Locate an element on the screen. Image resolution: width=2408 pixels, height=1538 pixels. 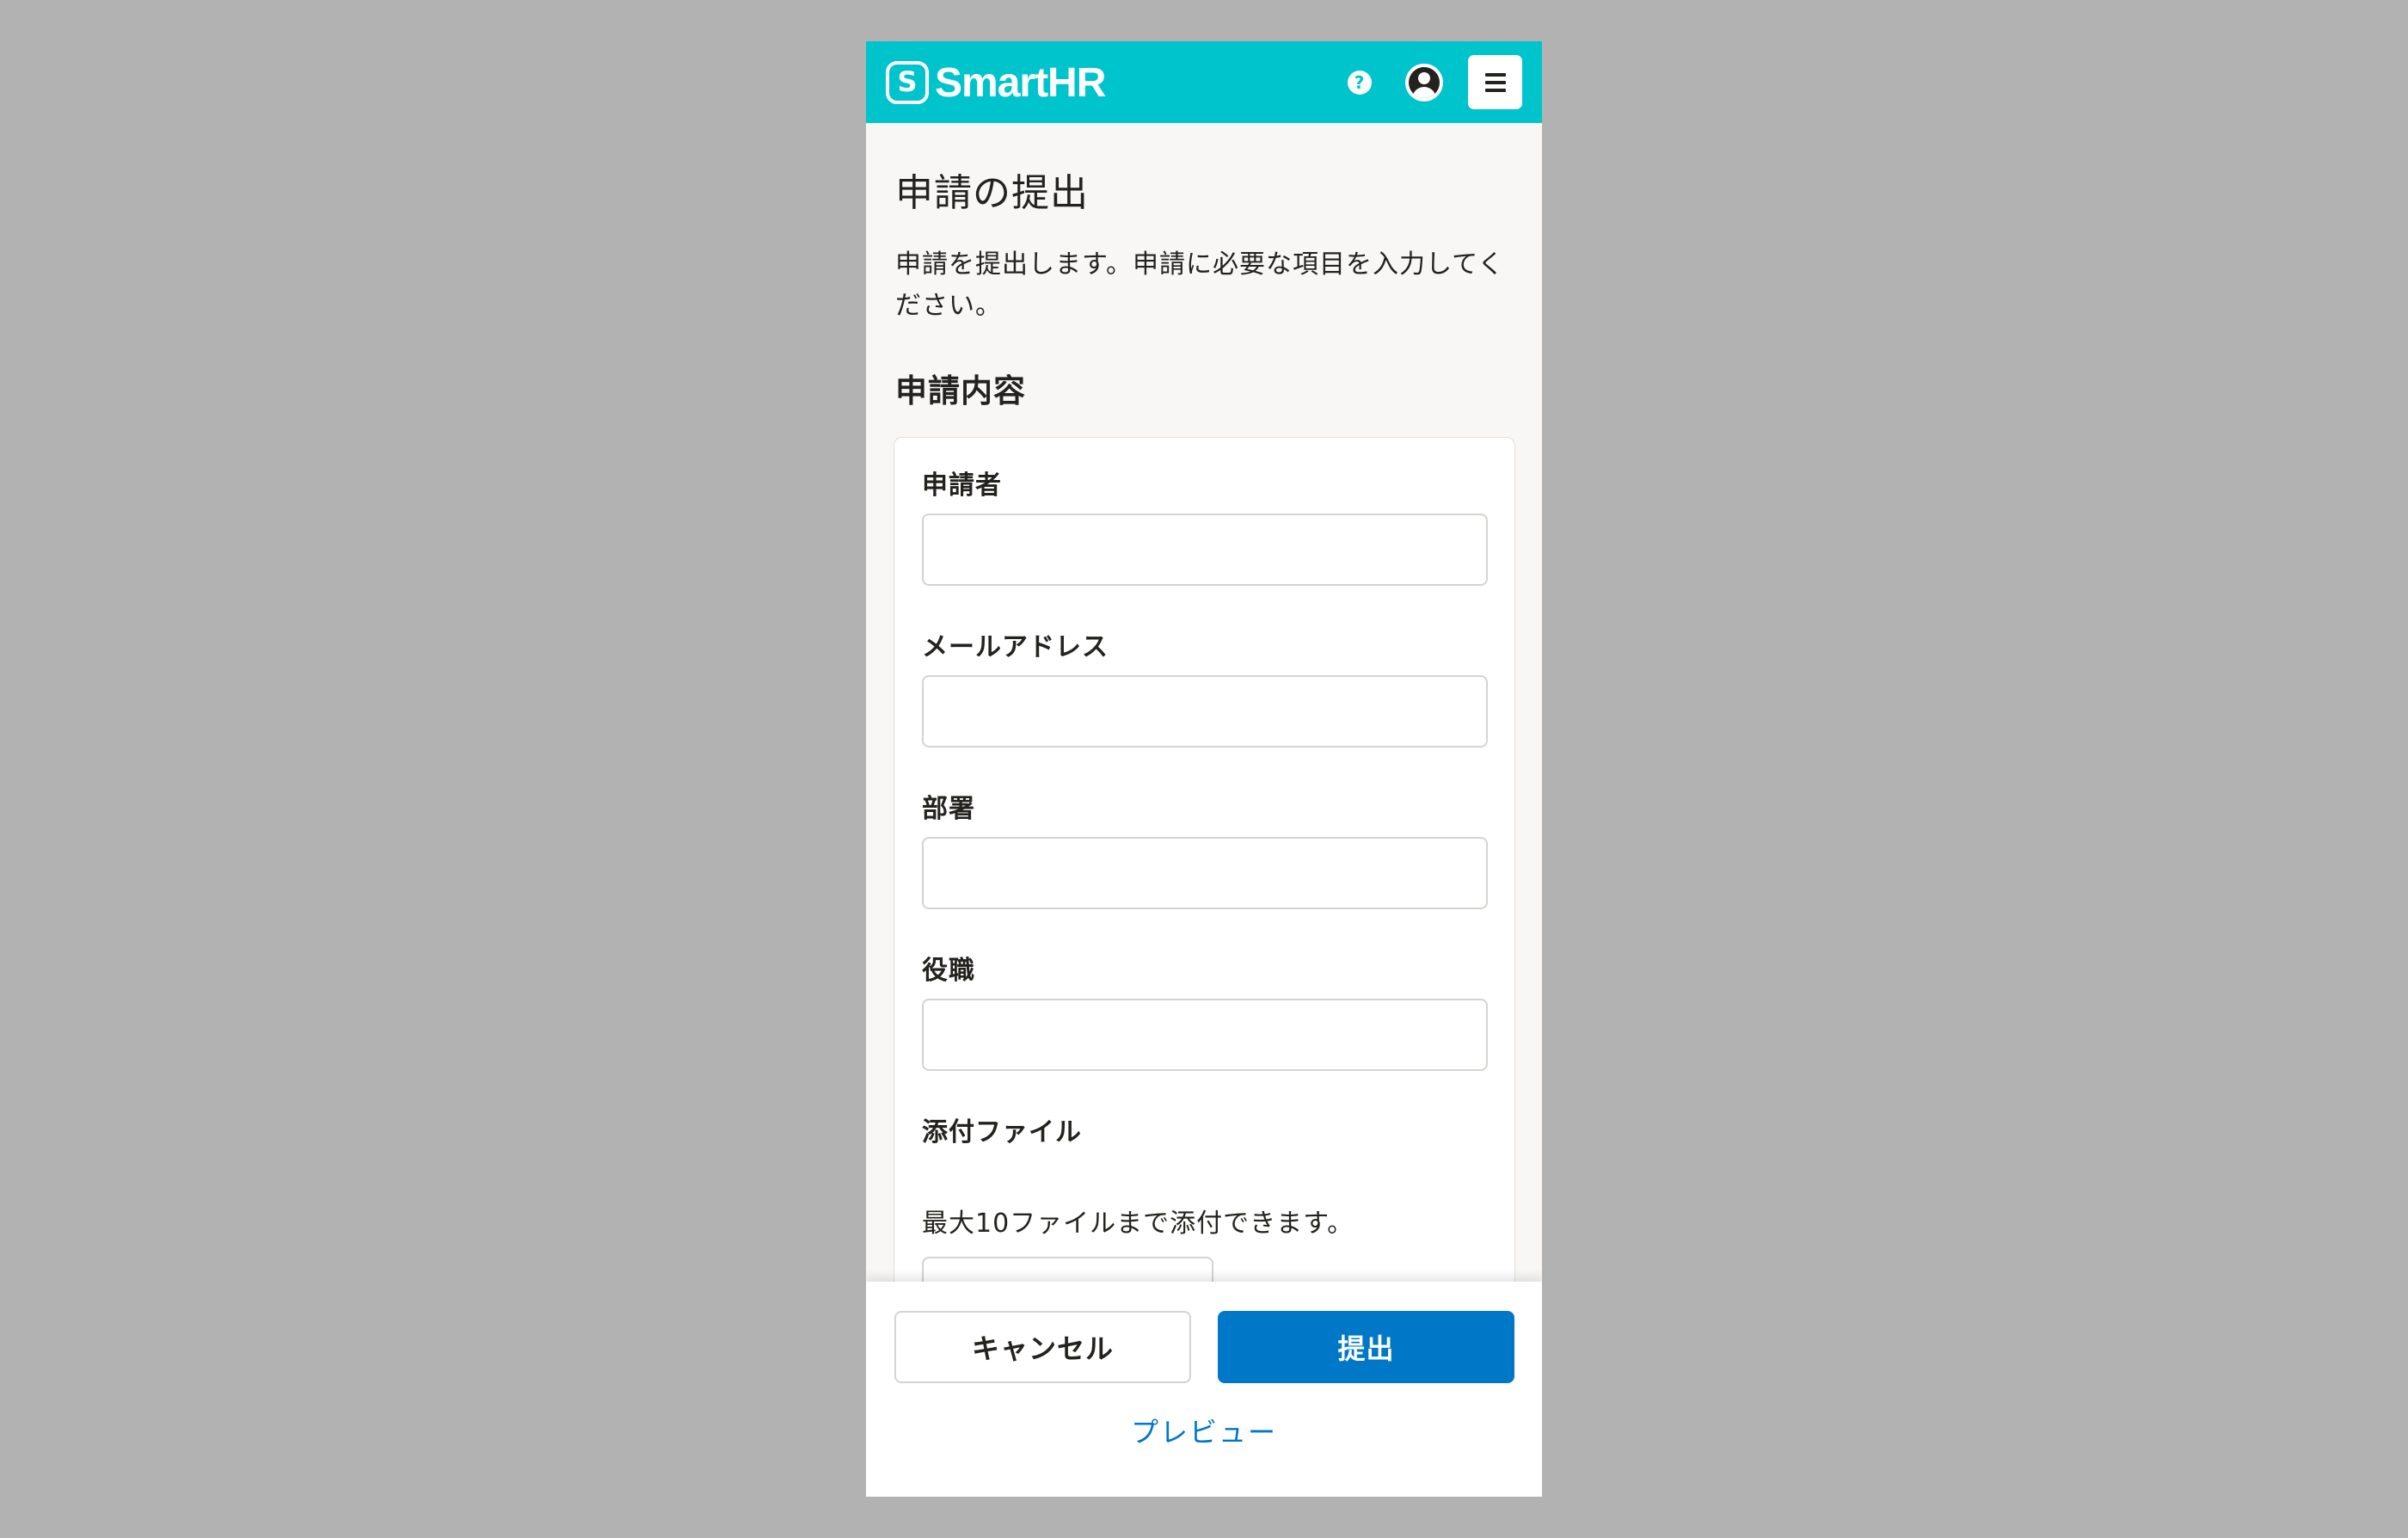
user-icon is located at coordinates (1424, 83).